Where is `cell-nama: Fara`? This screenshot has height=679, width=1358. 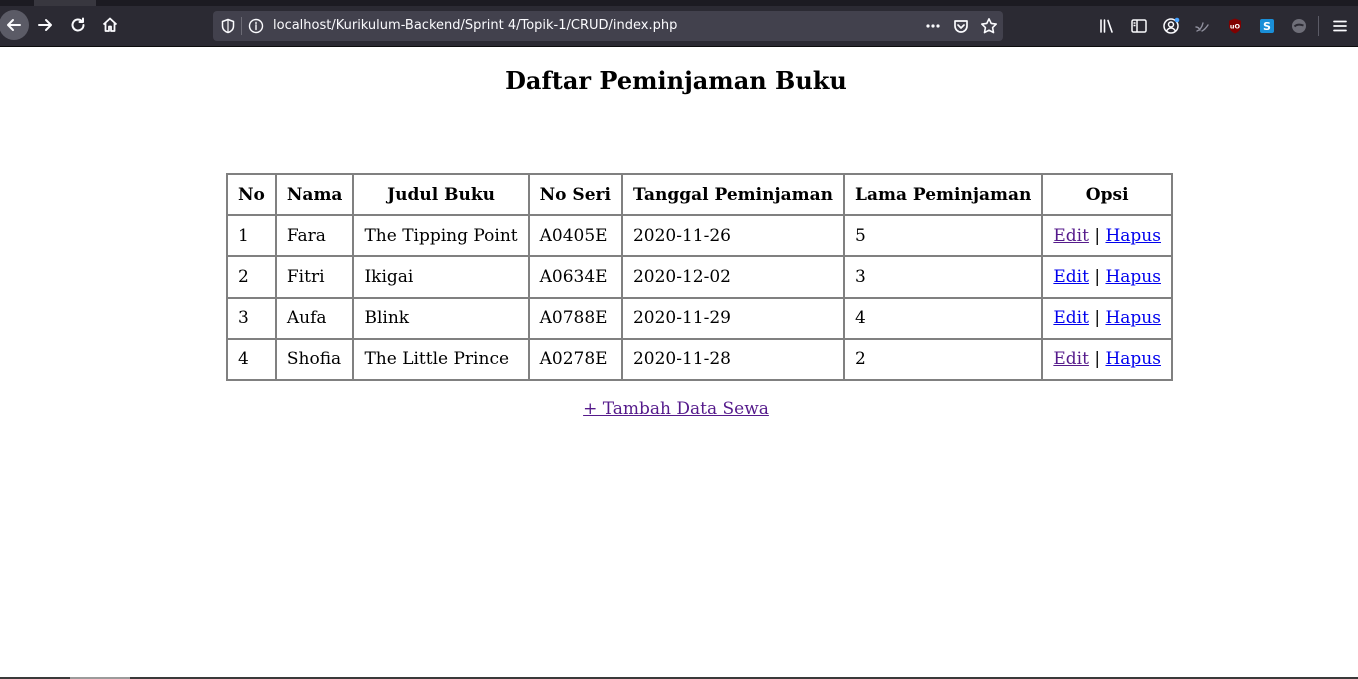
cell-nama: Fara is located at coordinates (314, 236).